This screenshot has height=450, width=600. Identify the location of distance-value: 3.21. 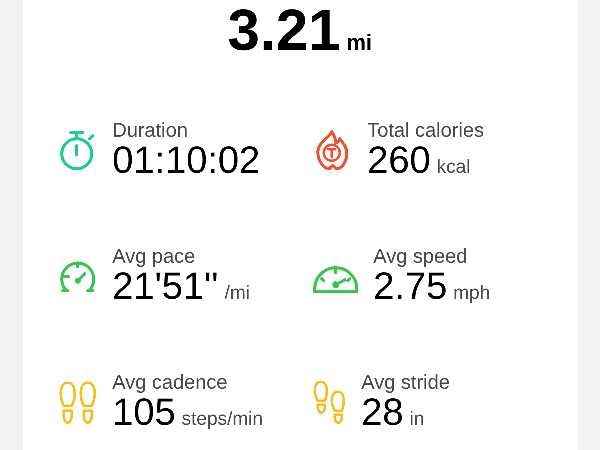
(284, 31).